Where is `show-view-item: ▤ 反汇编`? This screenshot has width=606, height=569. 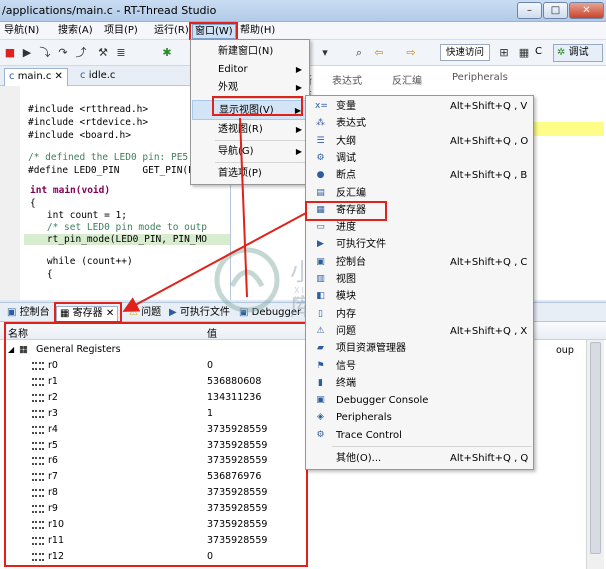 show-view-item: ▤ 反汇编 is located at coordinates (420, 193).